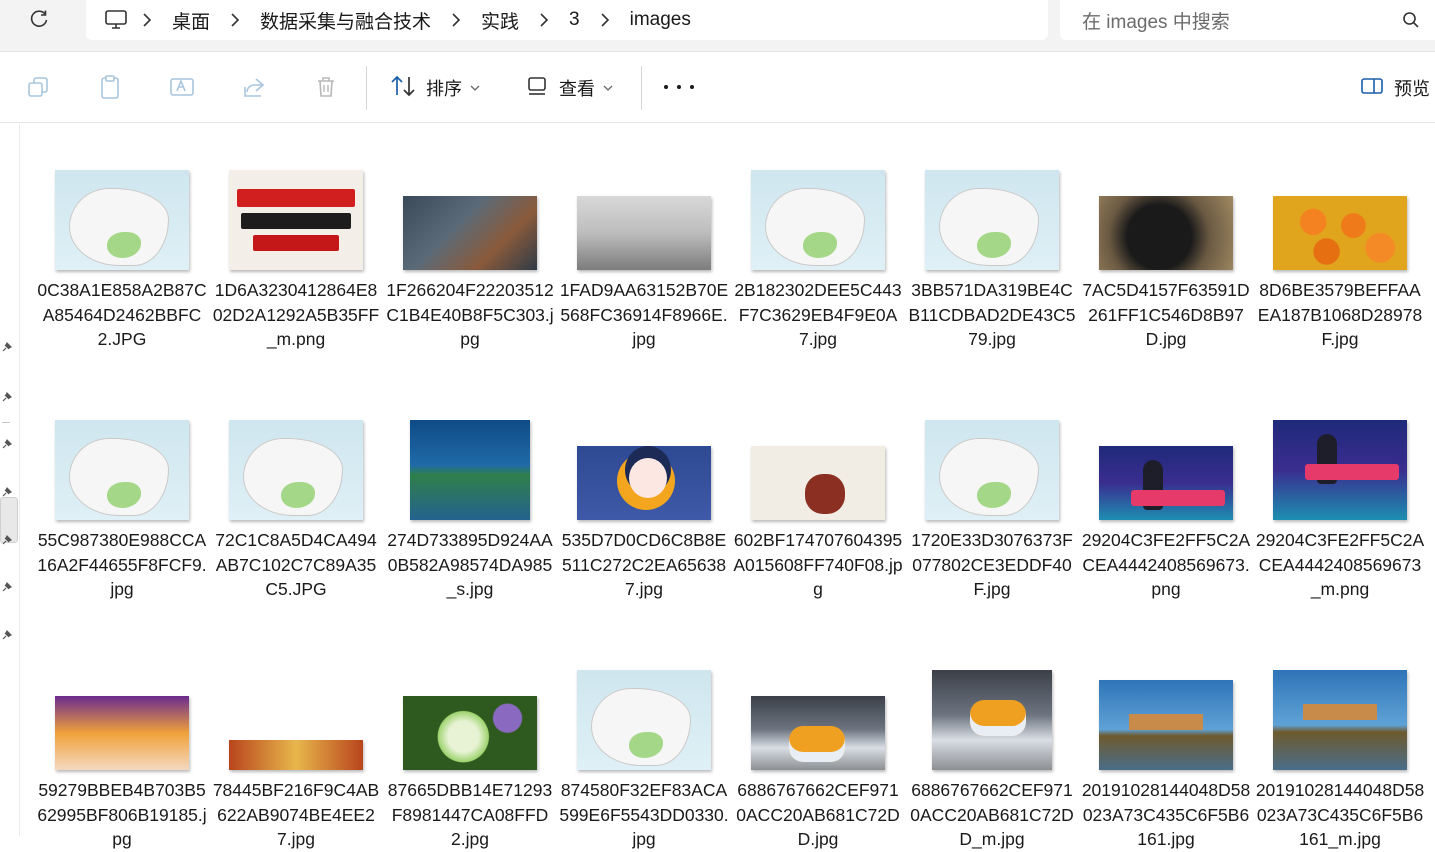 The image size is (1435, 852). I want to click on file-name: 1FAD9AA63152B70E568FC36914F8966E.jpg, so click(644, 314).